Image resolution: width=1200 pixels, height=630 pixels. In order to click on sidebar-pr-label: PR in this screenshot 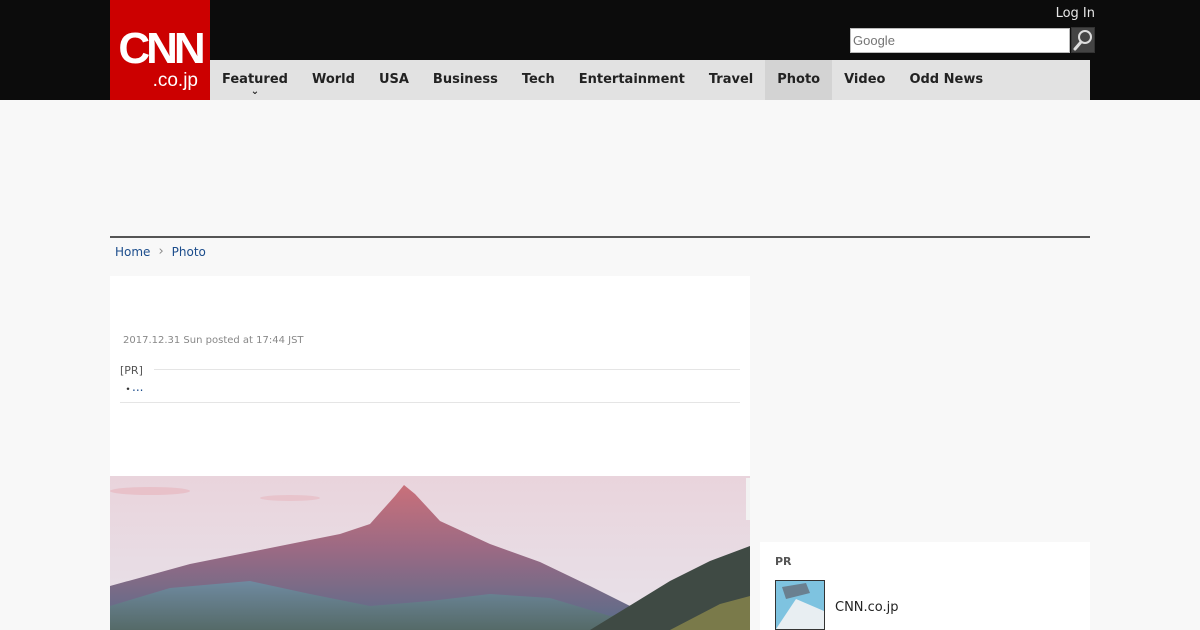, I will do `click(783, 561)`.